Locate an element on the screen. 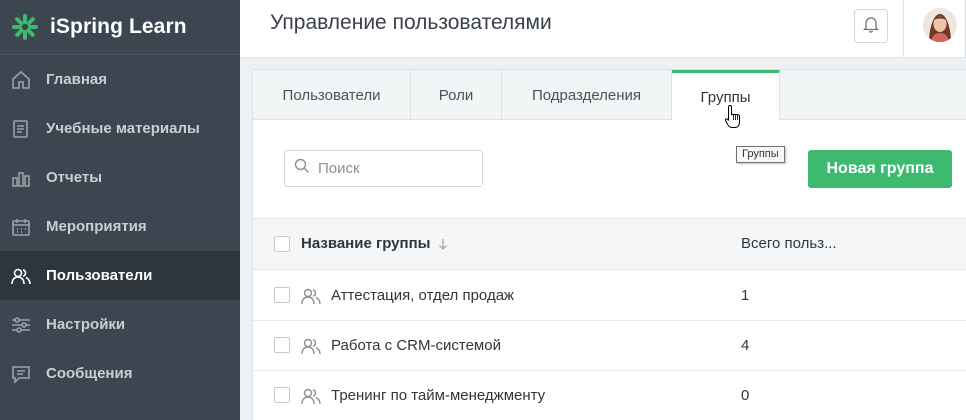  sidebar-item-label: Мероприятия is located at coordinates (96, 226).